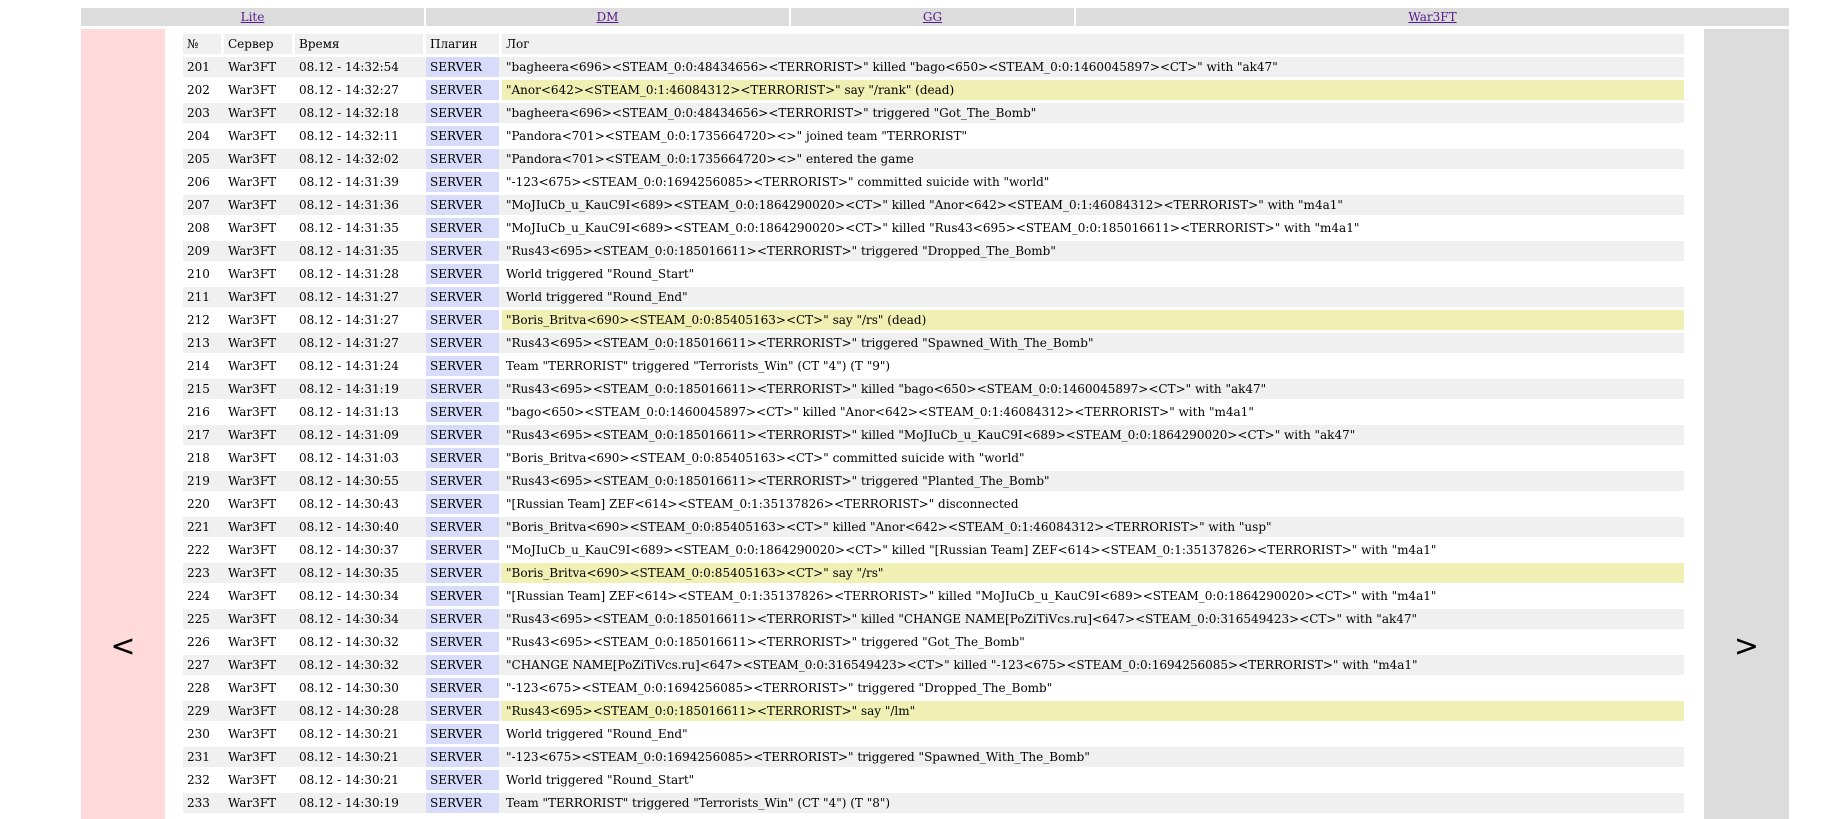 The height and width of the screenshot is (819, 1836). I want to click on row-number: 202, so click(202, 90).